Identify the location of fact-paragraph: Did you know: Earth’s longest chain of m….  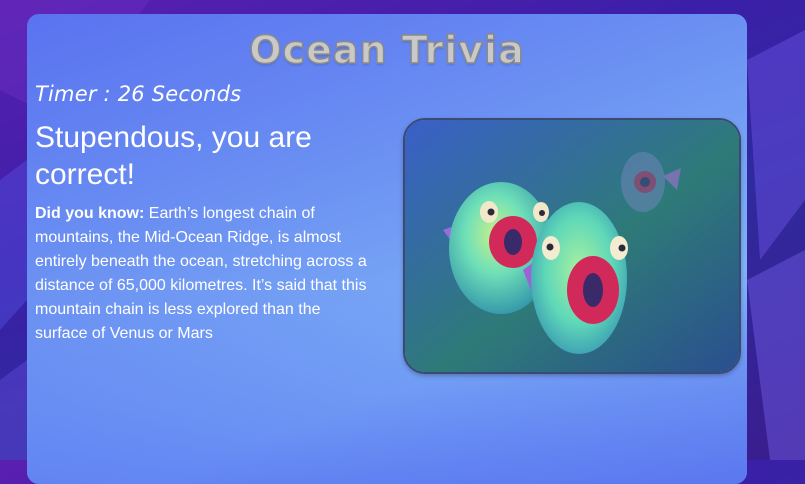
(202, 274).